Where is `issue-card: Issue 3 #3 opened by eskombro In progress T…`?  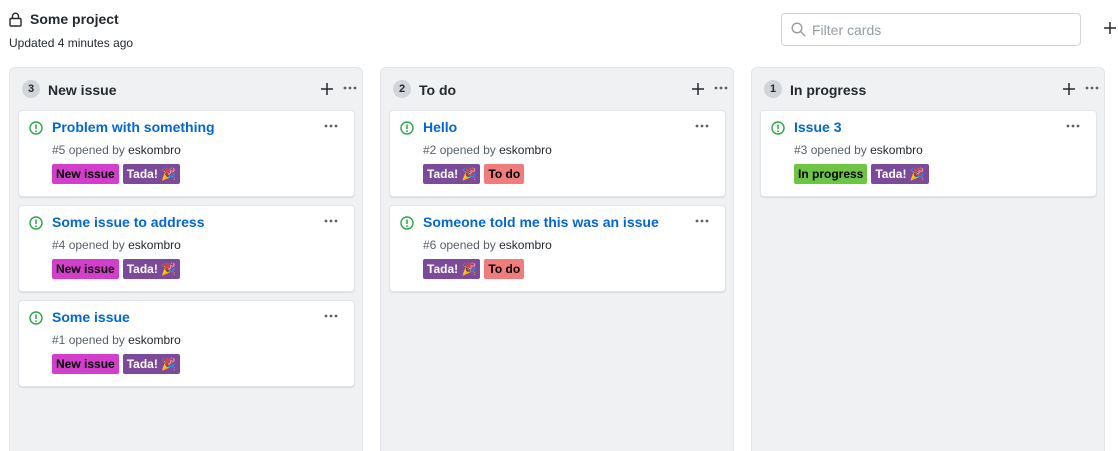
issue-card: Issue 3 #3 opened by eskombro In progress T… is located at coordinates (928, 153).